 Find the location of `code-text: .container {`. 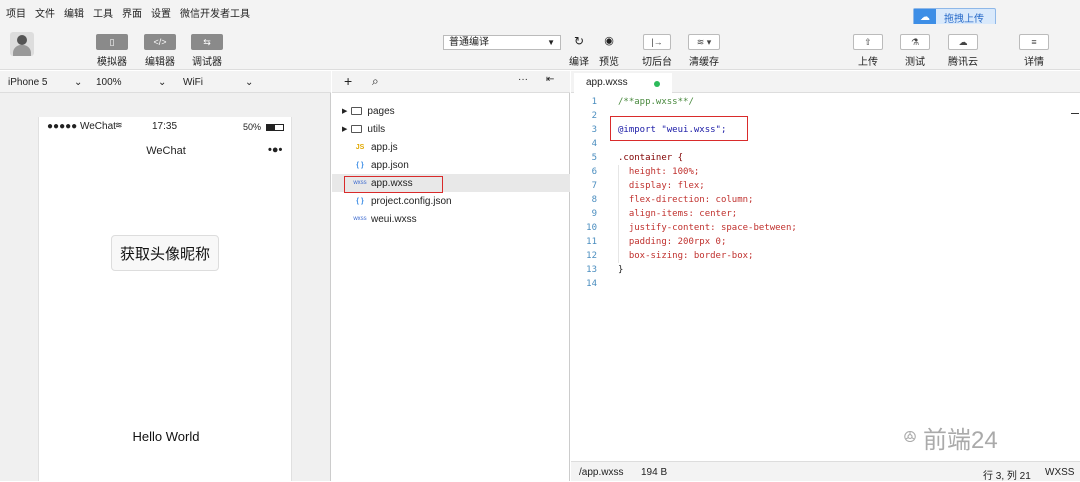

code-text: .container { is located at coordinates (651, 158).